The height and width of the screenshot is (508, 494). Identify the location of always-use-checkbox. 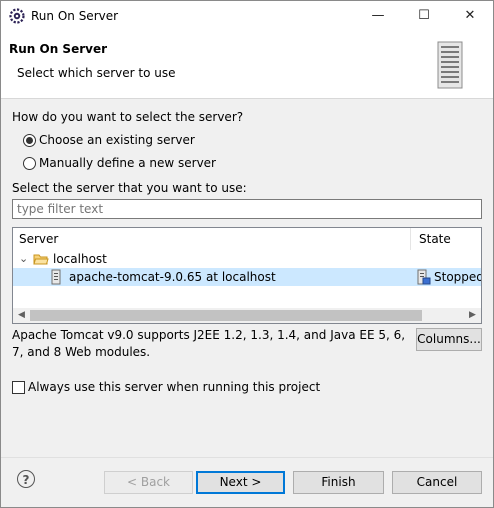
(18, 387).